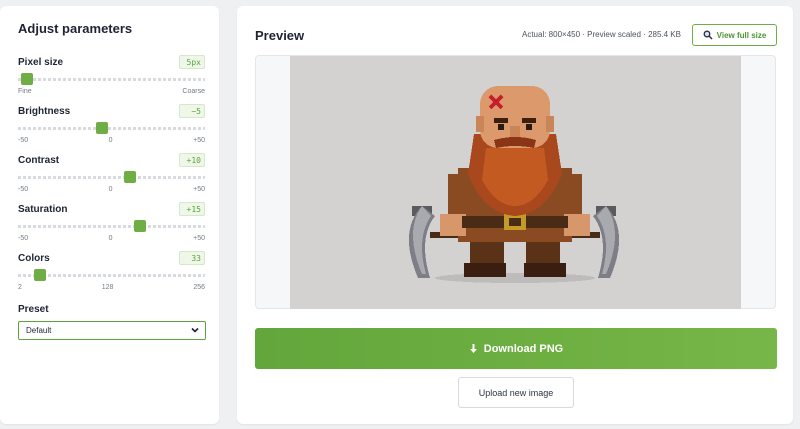 The image size is (800, 429). What do you see at coordinates (193, 91) in the screenshot?
I see `scale-max: Coarse` at bounding box center [193, 91].